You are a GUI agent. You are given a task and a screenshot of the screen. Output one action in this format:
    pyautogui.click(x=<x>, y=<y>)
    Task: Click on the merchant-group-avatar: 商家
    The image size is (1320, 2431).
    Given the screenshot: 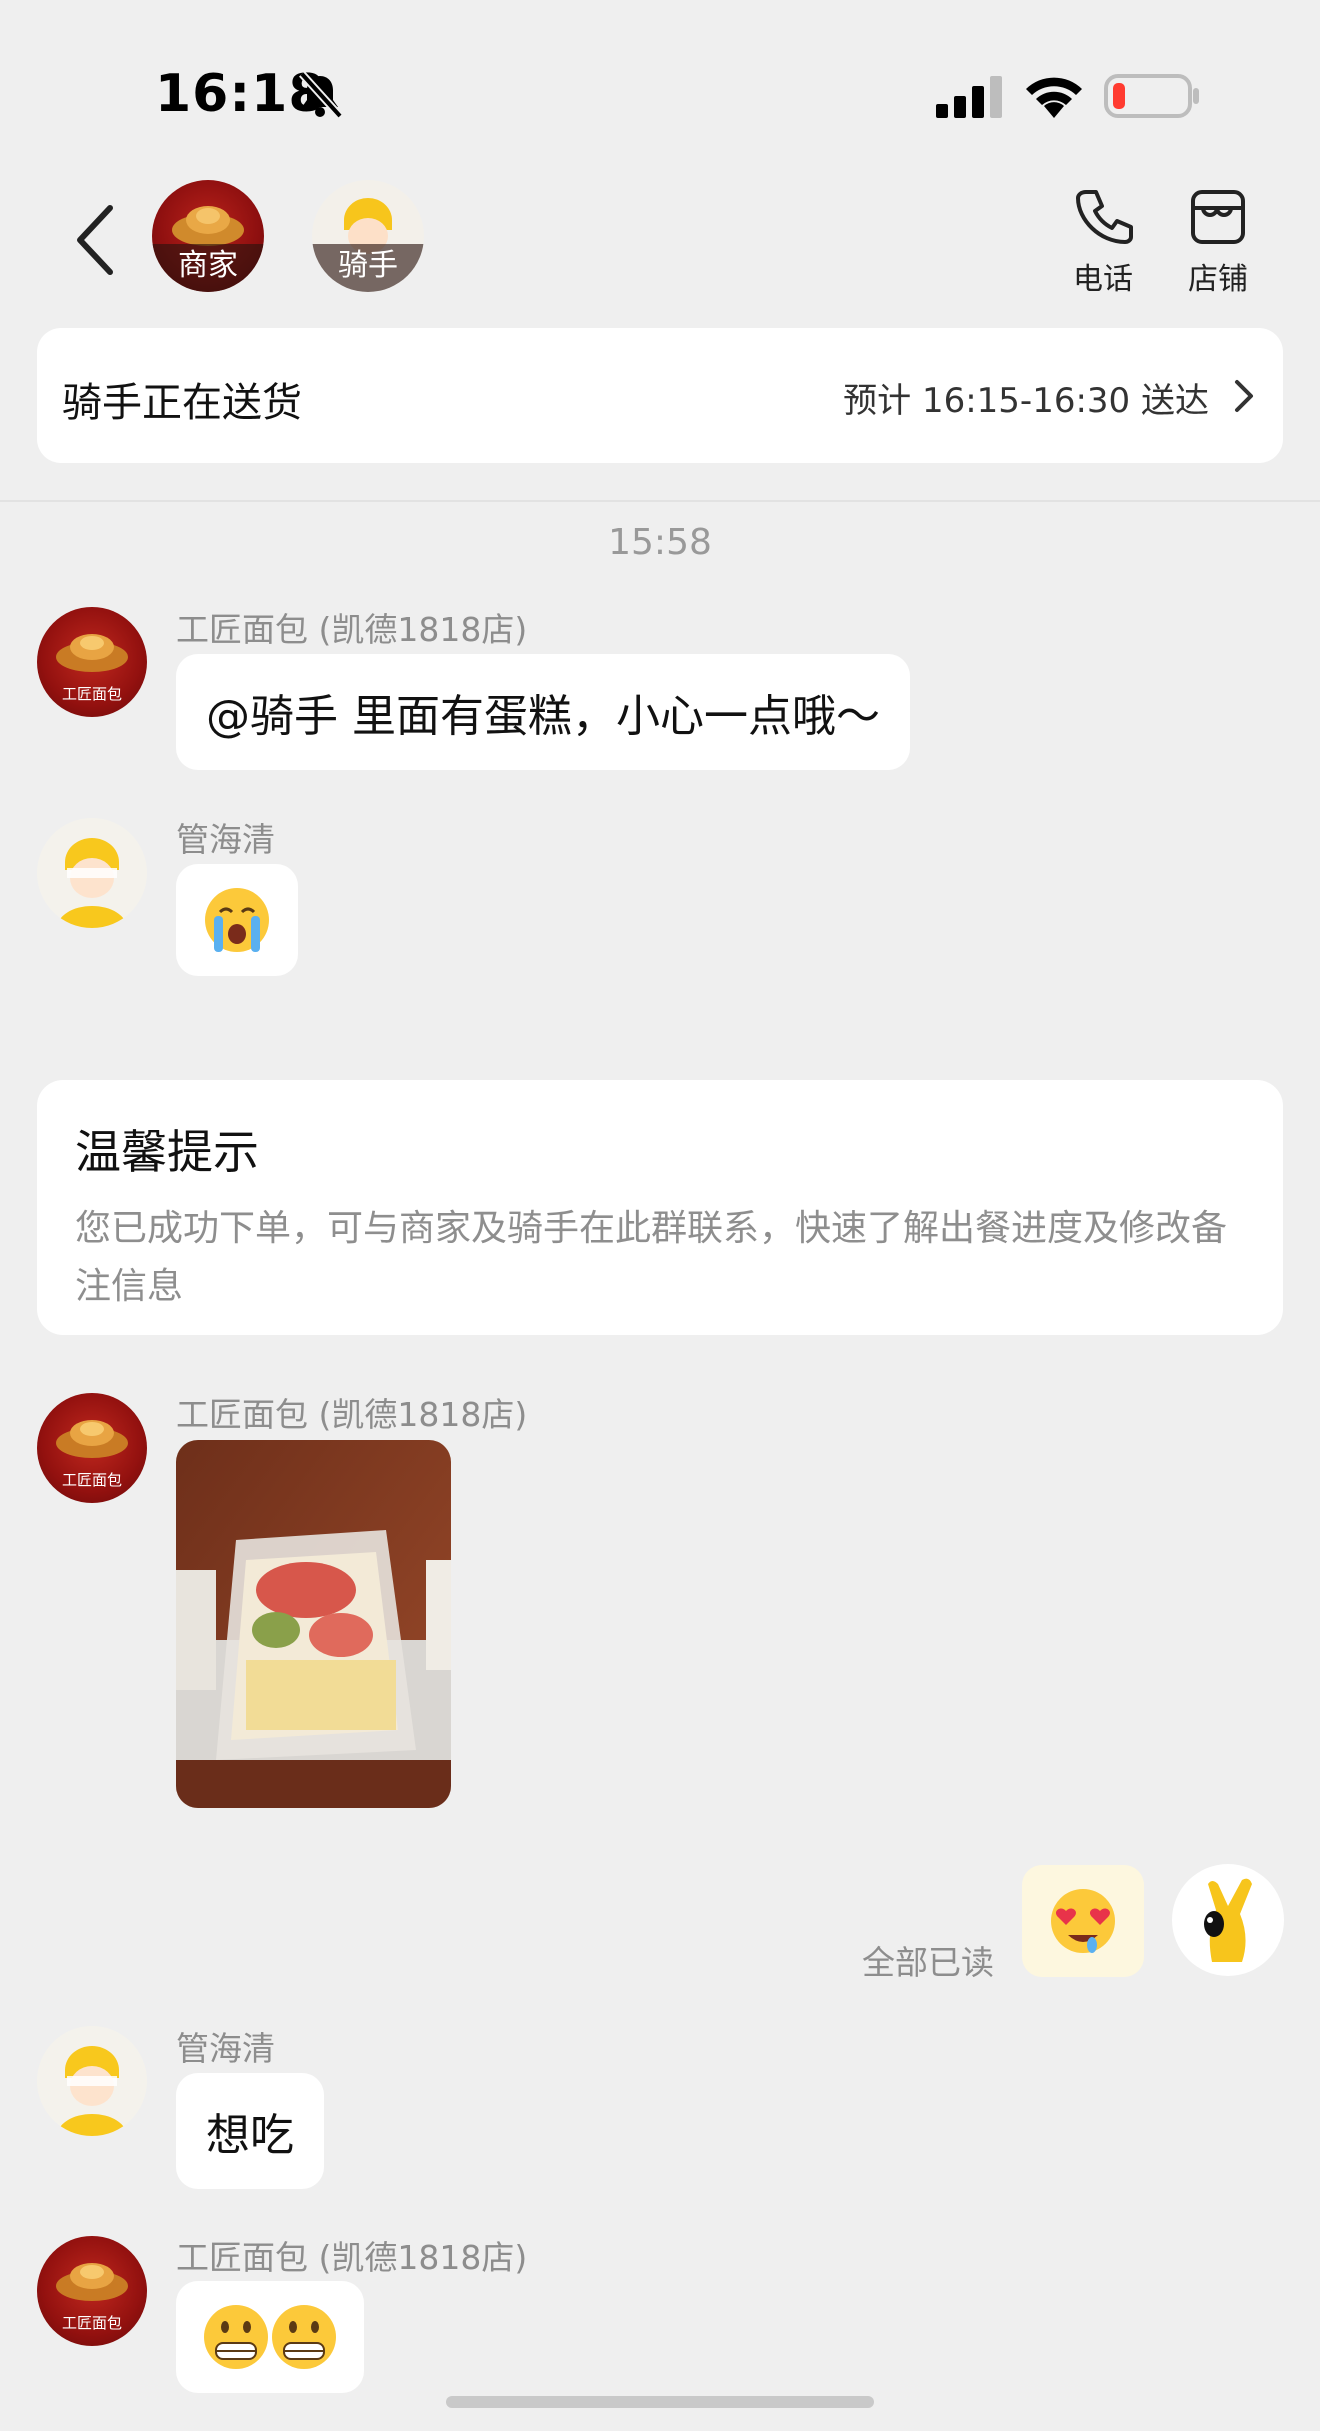 What is the action you would take?
    pyautogui.click(x=208, y=236)
    